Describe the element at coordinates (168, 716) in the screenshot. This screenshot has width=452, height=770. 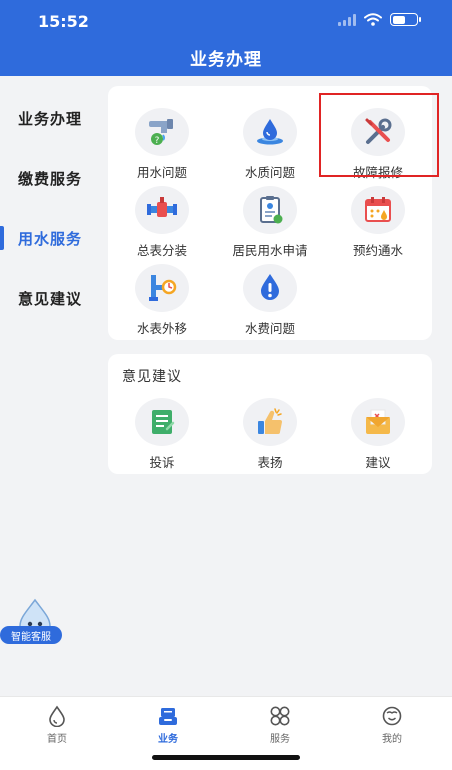
I see `business-tray-icon` at that location.